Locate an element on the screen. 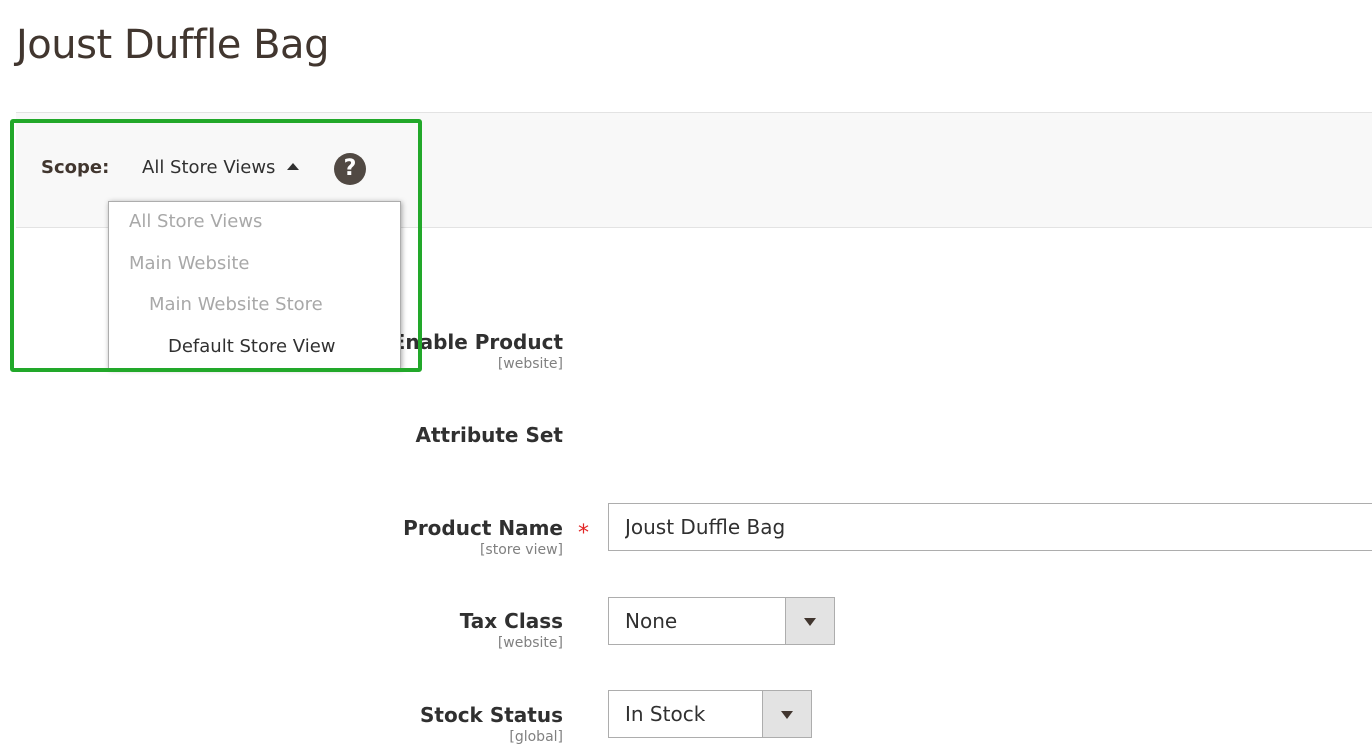 This screenshot has height=745, width=1372. scope-label: Scope: is located at coordinates (75, 167).